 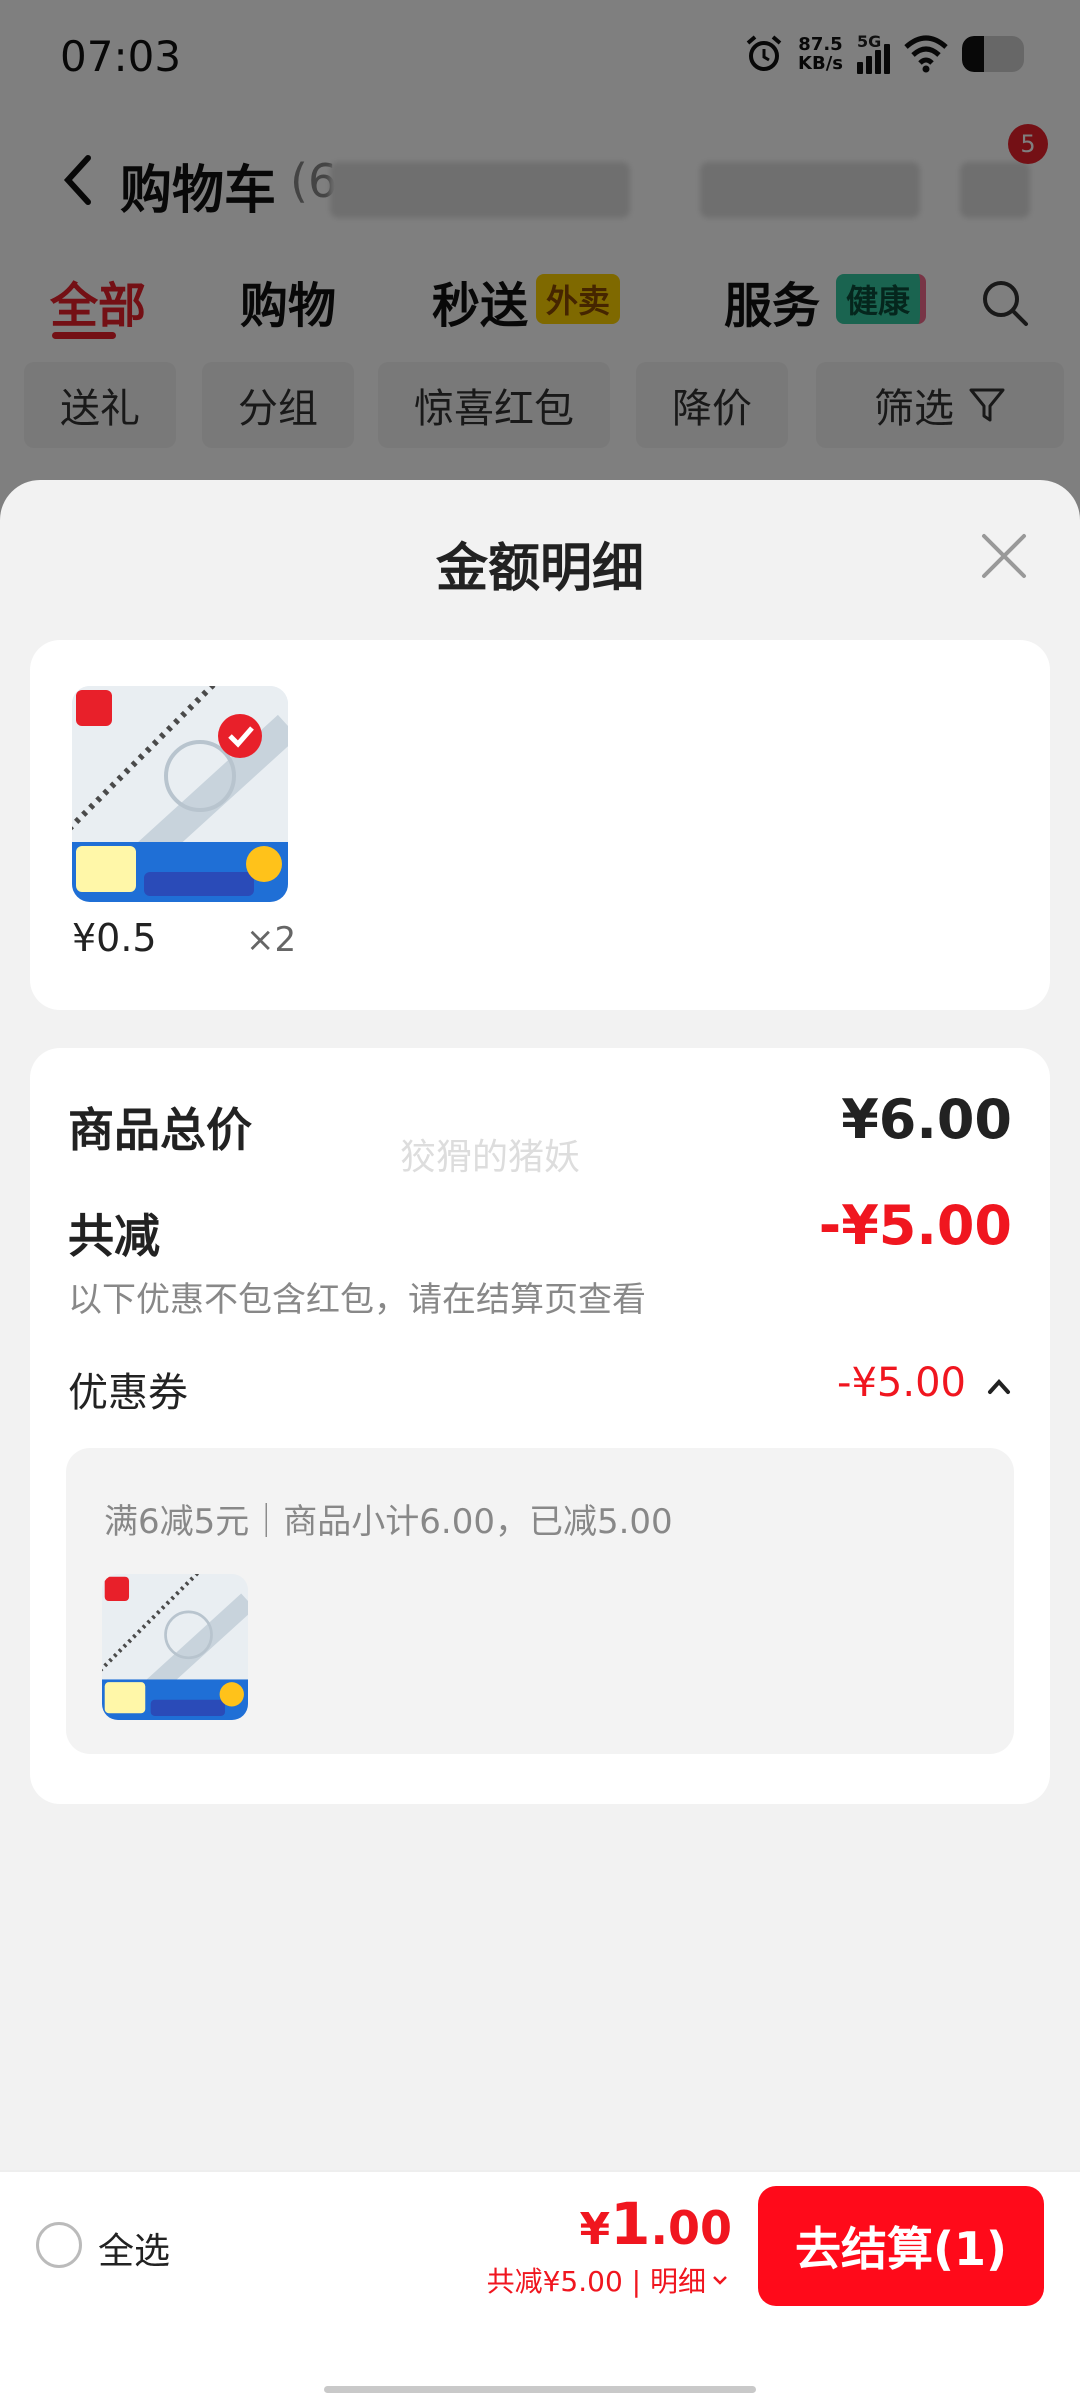 I want to click on product-unit-price: ¥0.5, so click(x=114, y=938).